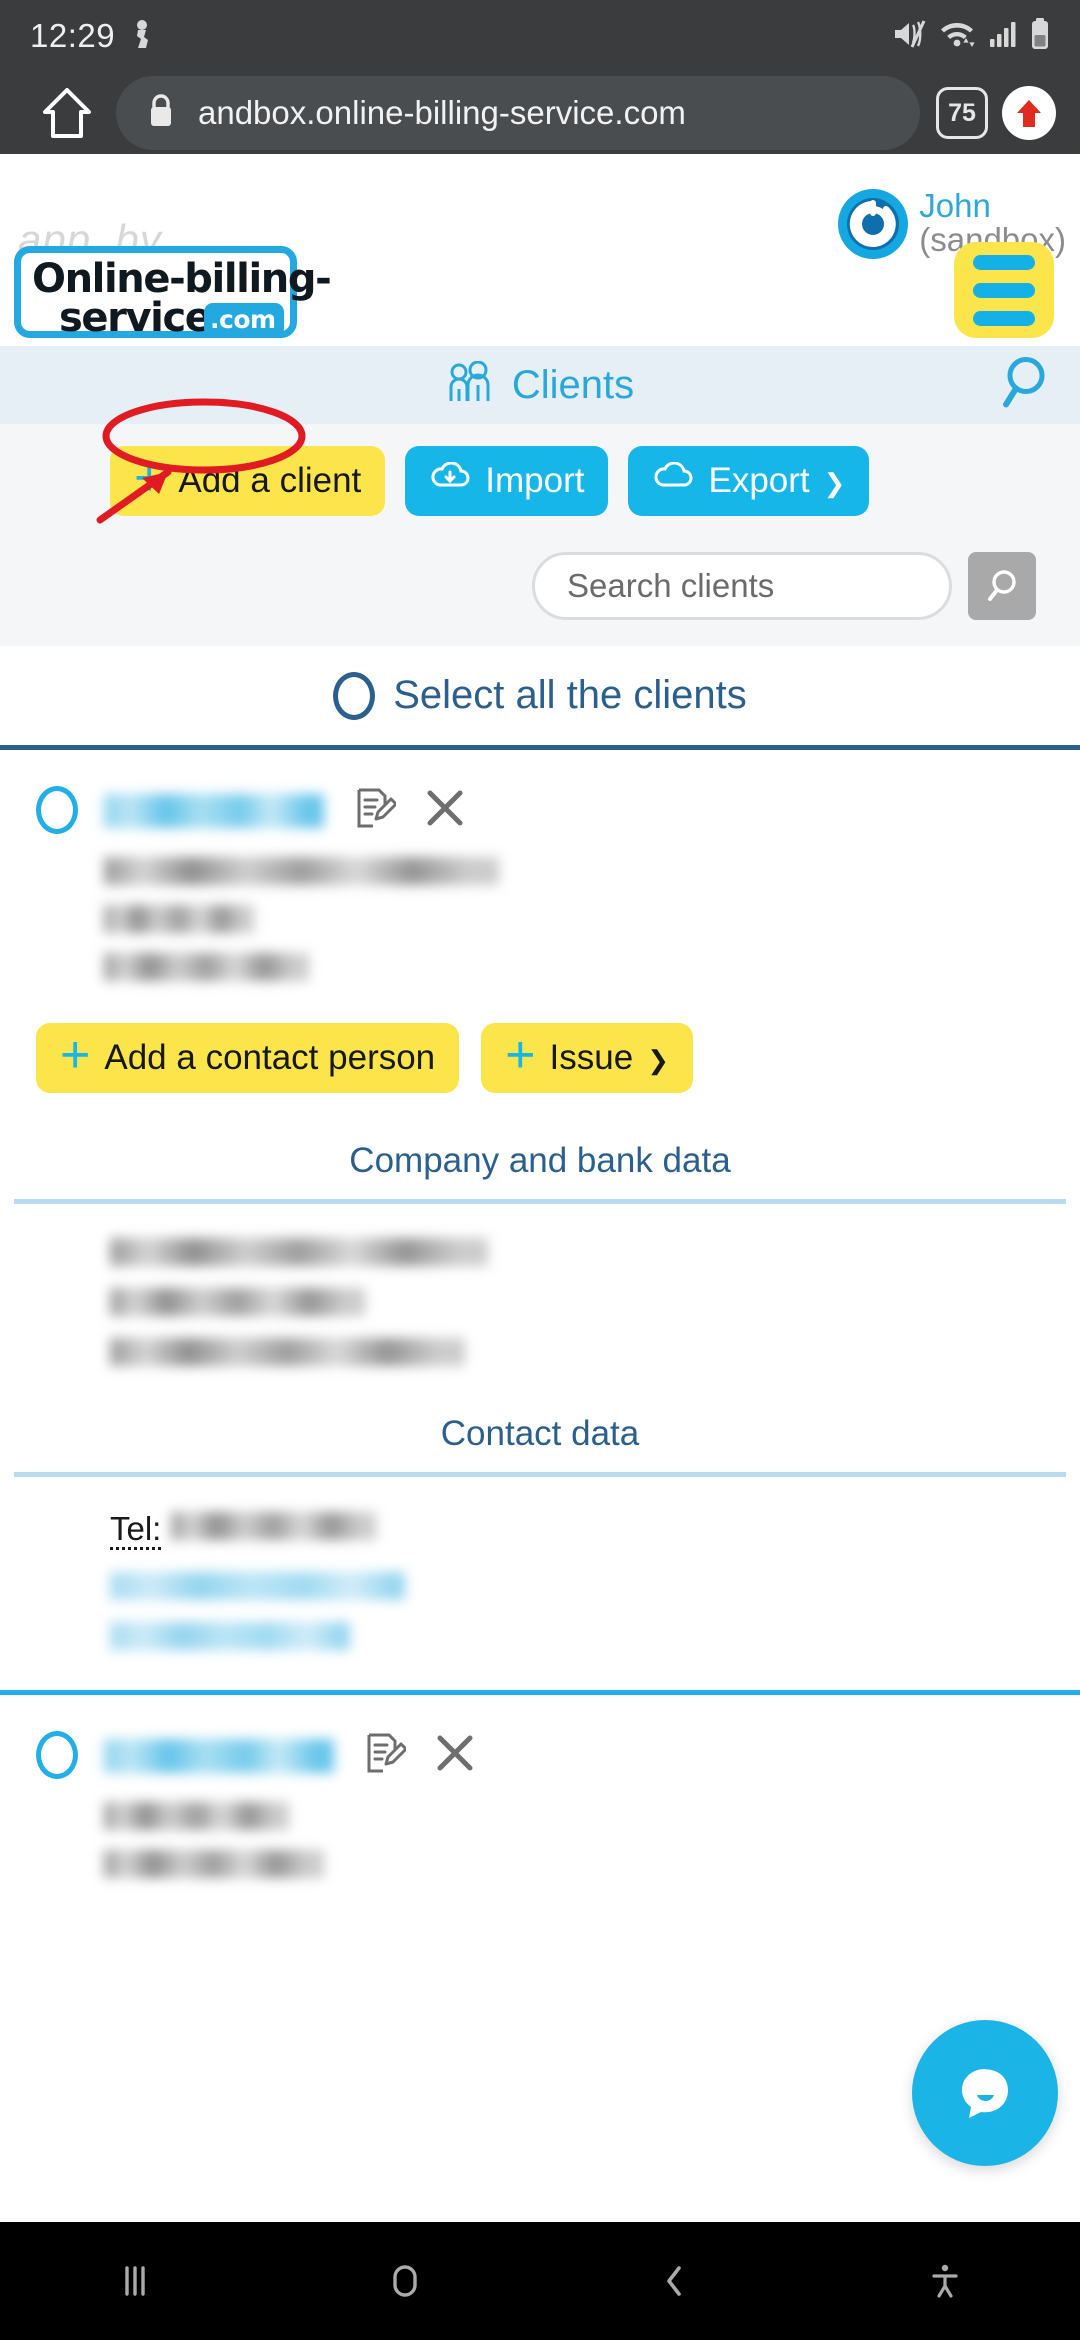 The height and width of the screenshot is (2340, 1080). I want to click on android-nav-bar, so click(540, 2281).